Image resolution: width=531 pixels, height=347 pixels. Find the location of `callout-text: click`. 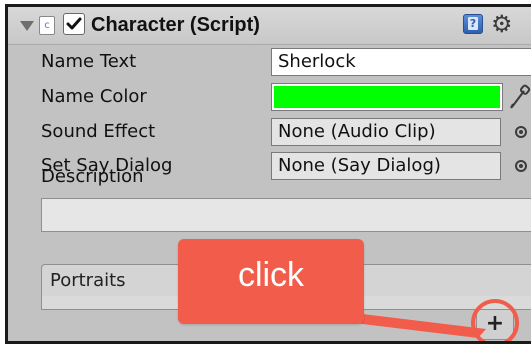

callout-text: click is located at coordinates (271, 275).